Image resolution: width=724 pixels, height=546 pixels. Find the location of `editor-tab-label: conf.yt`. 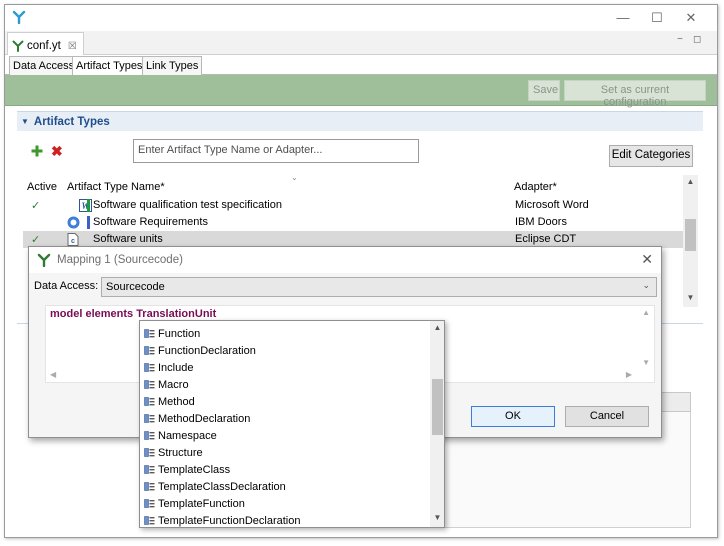

editor-tab-label: conf.yt is located at coordinates (44, 46).